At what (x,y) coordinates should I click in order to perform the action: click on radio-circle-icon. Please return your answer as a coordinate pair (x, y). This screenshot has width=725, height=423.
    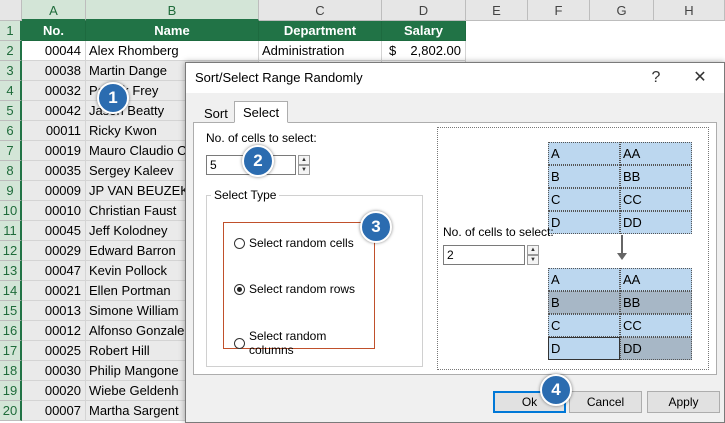
    Looking at the image, I should click on (239, 243).